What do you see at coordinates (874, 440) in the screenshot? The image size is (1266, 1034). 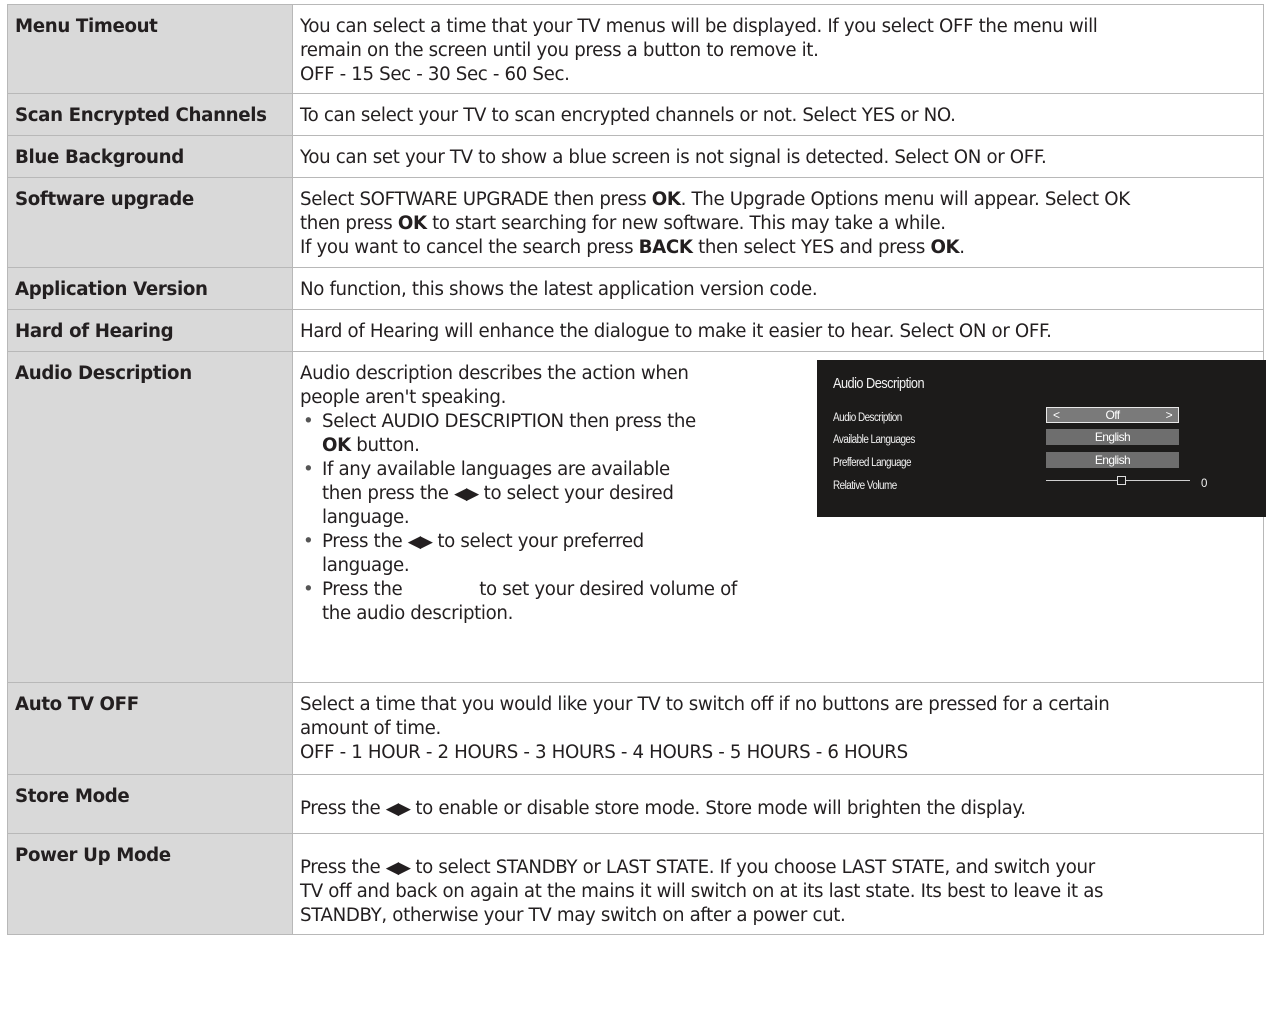 I see `osd-label: Available Languages` at bounding box center [874, 440].